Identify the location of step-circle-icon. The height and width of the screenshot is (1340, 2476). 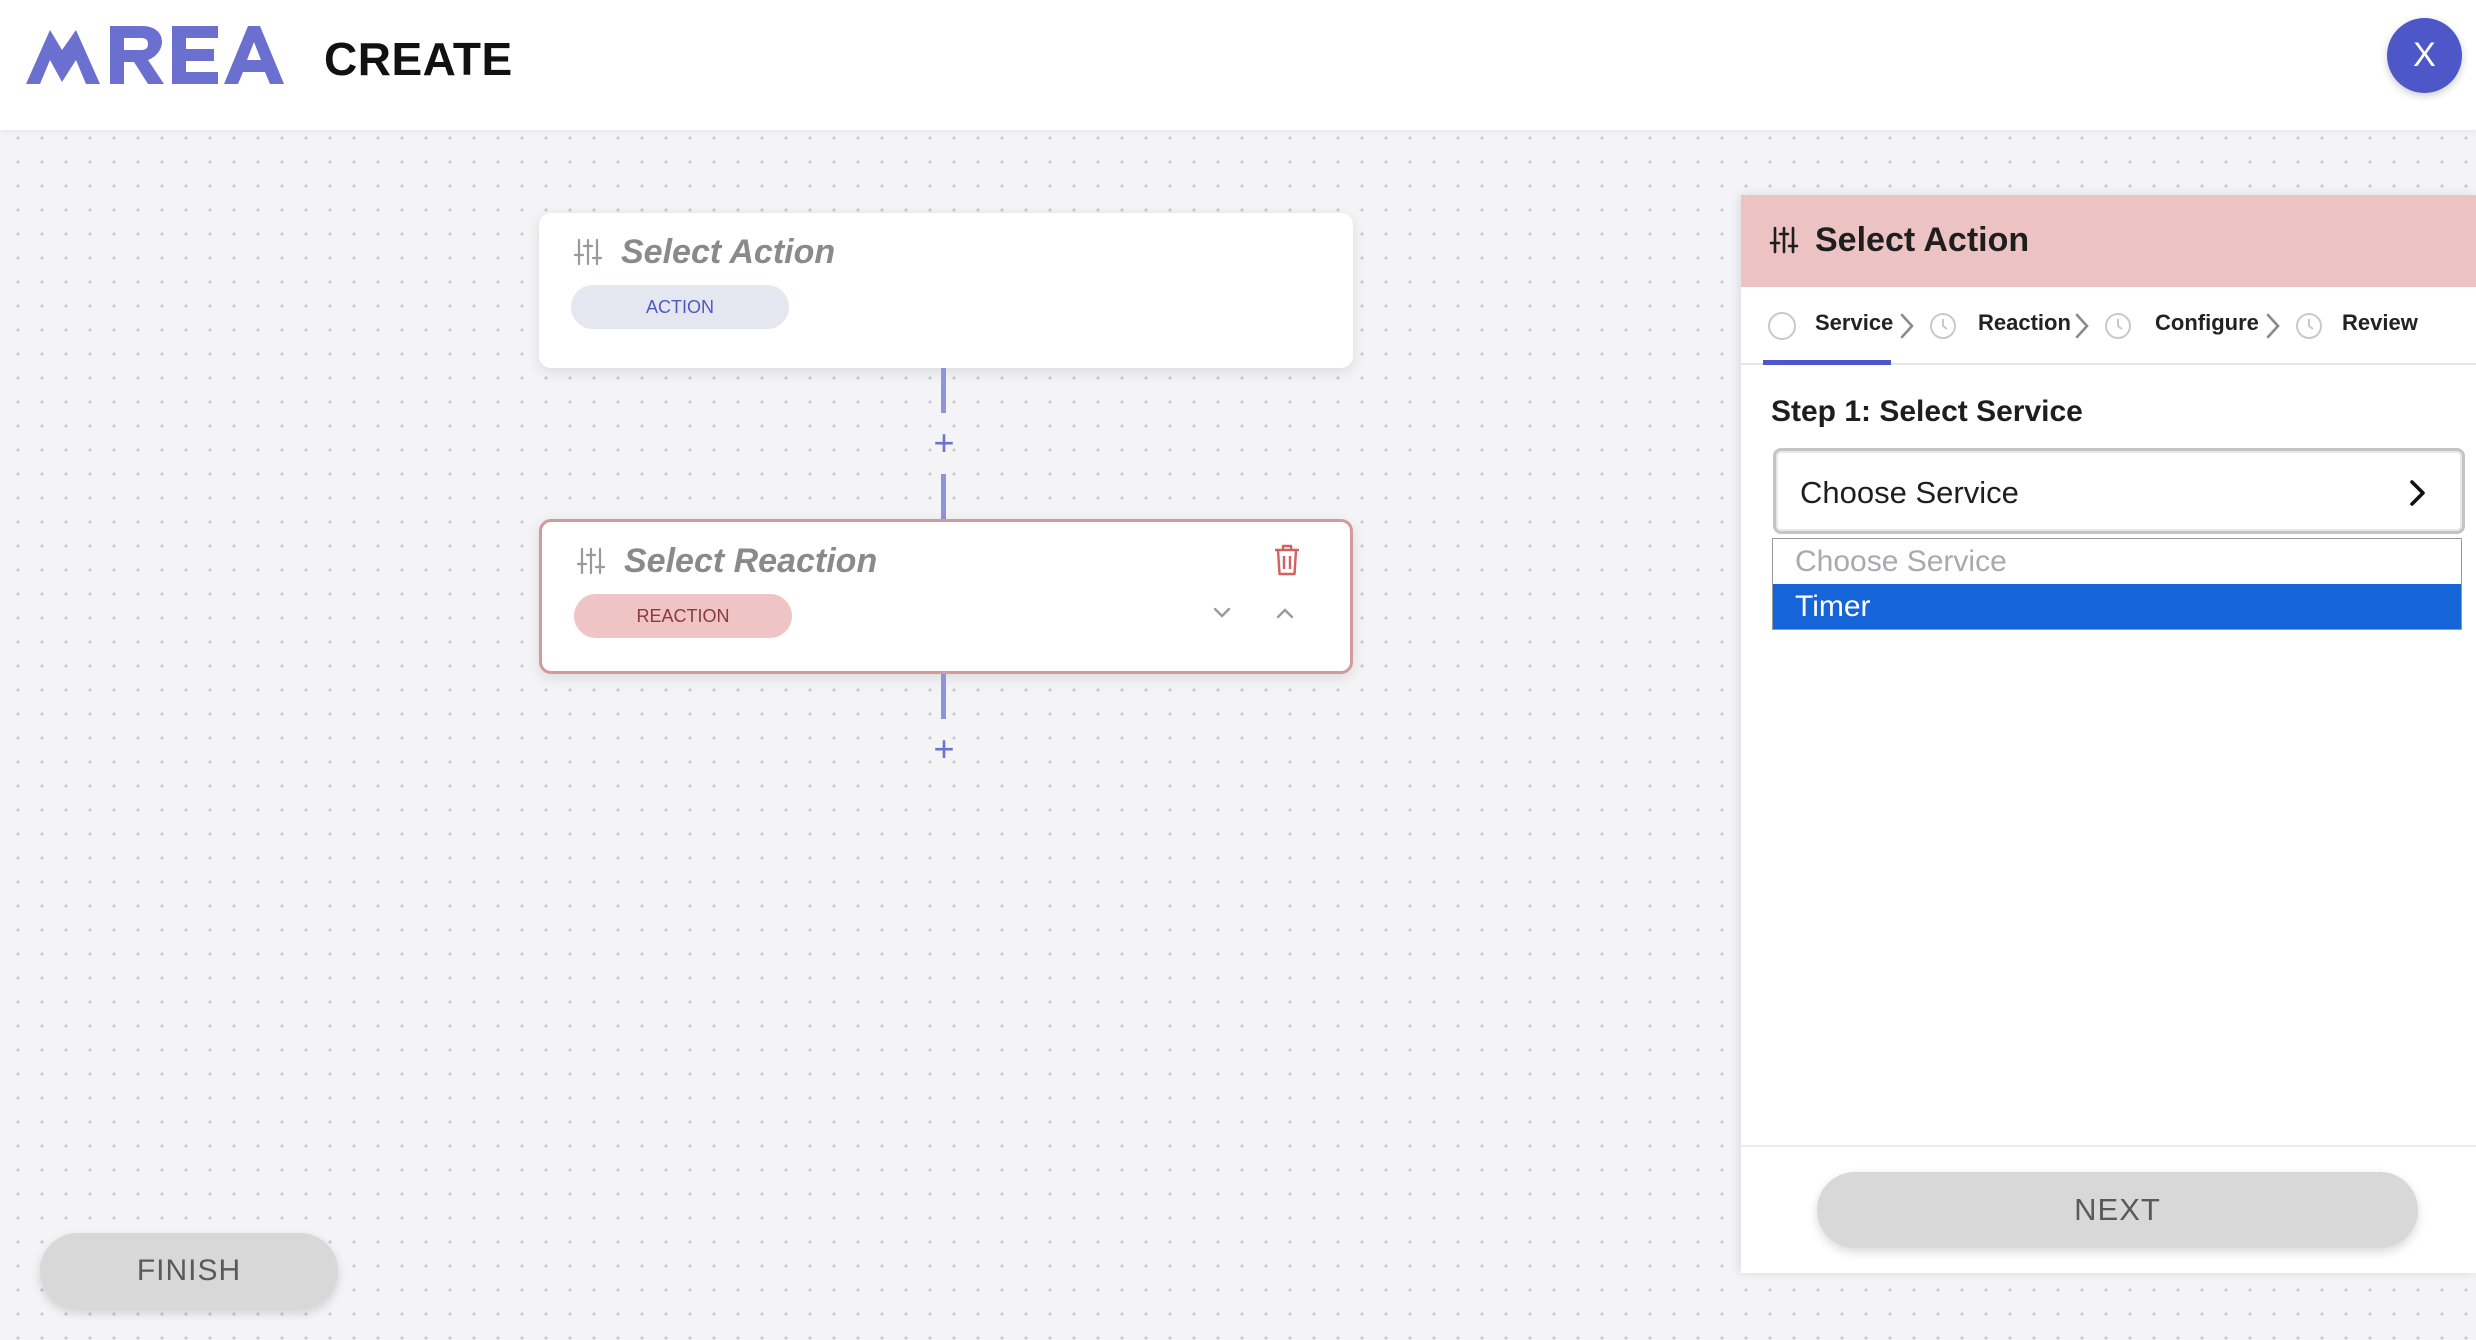
(1782, 326).